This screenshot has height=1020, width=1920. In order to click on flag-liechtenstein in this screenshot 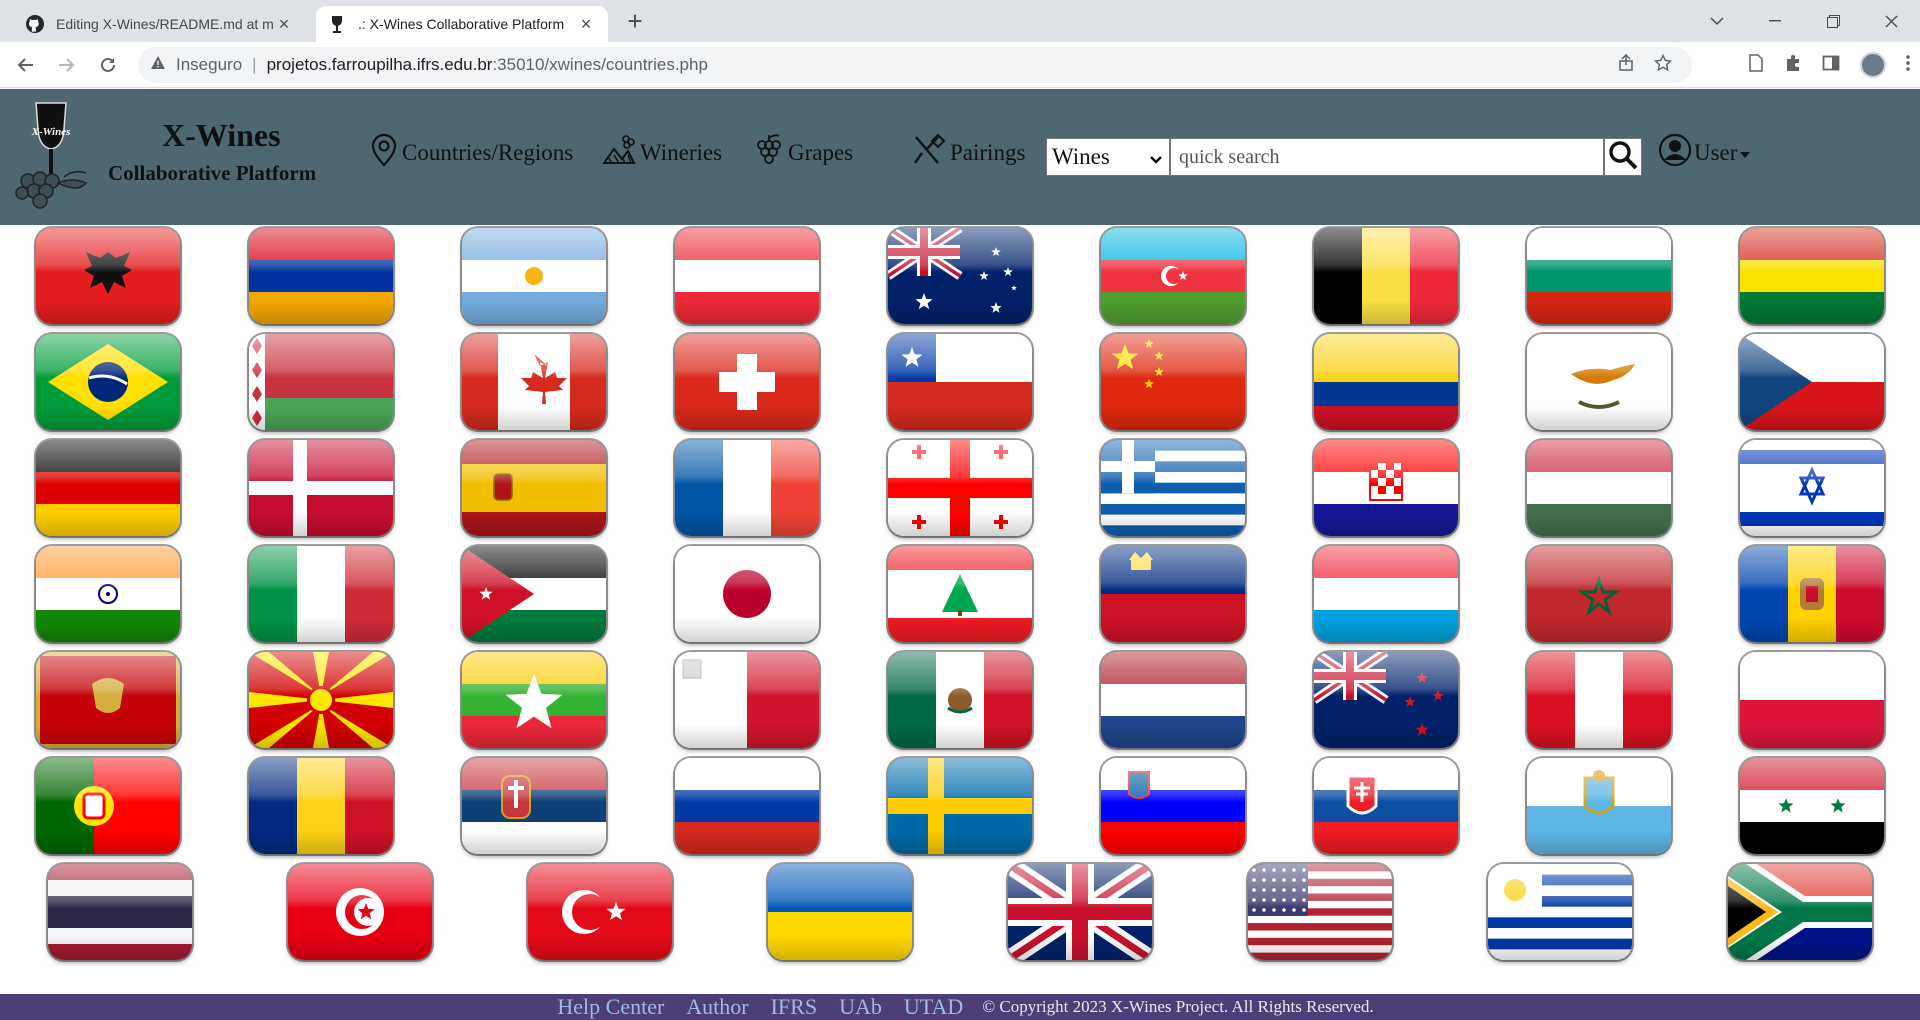, I will do `click(1173, 594)`.